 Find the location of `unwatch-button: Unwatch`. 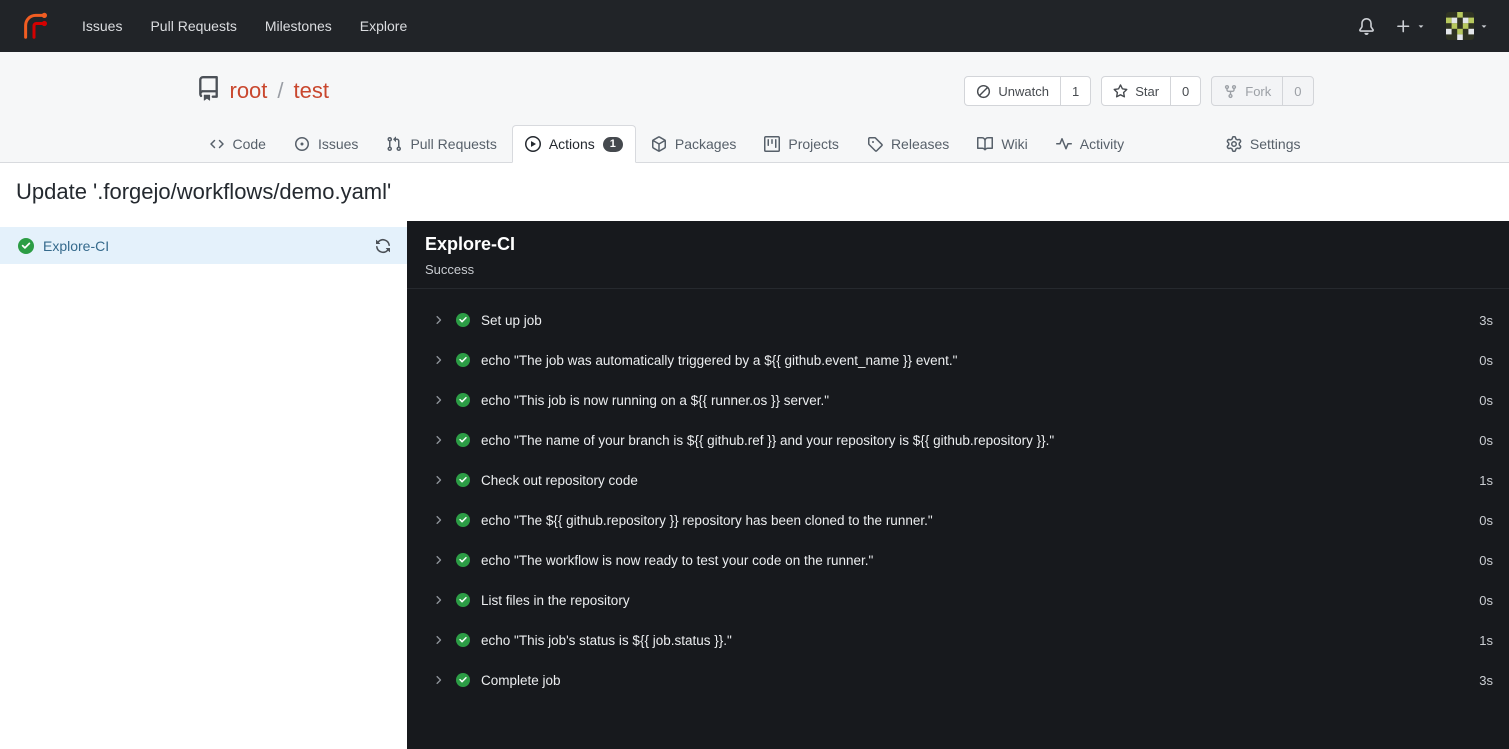

unwatch-button: Unwatch is located at coordinates (1012, 91).